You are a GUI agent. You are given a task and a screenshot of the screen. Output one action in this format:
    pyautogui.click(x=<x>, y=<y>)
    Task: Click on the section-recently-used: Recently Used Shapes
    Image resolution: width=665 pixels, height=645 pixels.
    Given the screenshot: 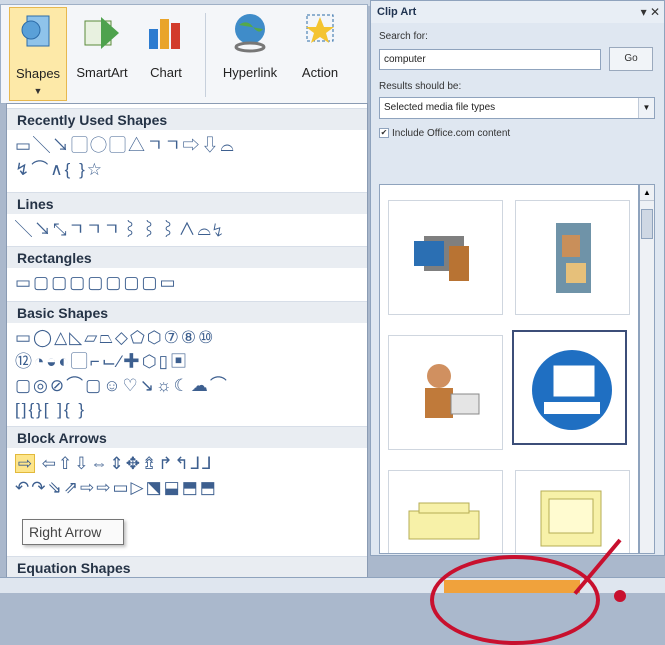 What is the action you would take?
    pyautogui.click(x=187, y=119)
    